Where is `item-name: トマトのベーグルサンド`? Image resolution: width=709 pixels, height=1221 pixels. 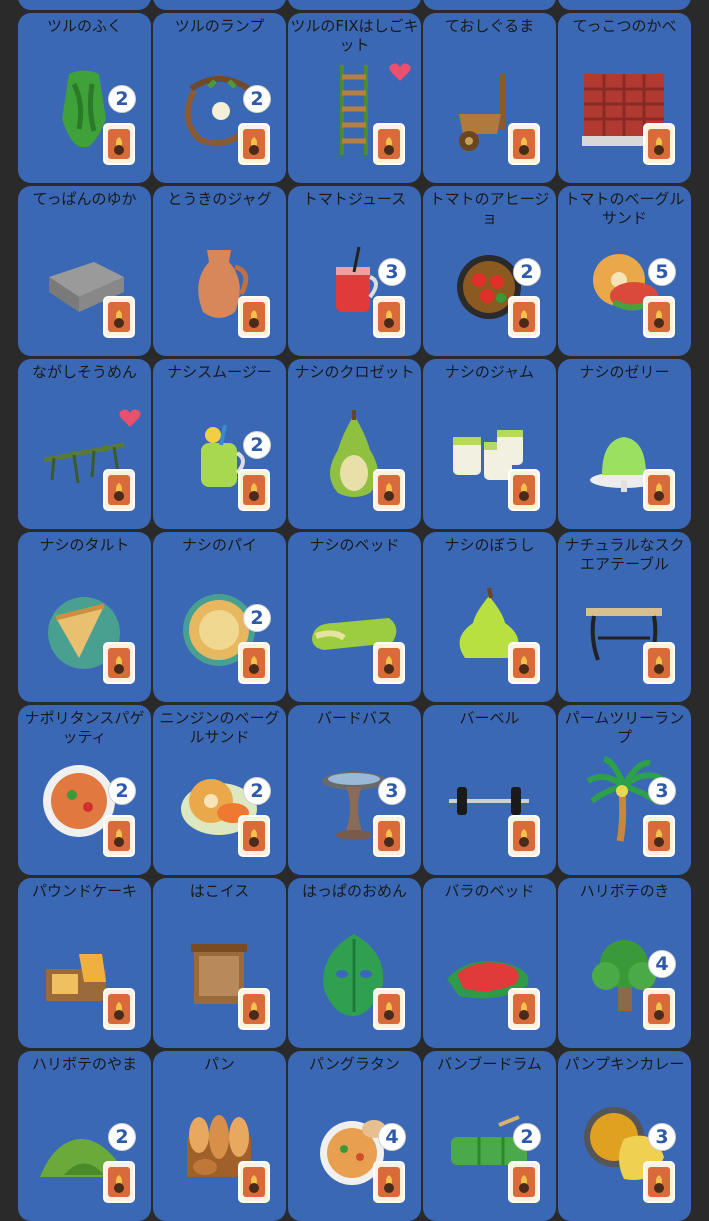 item-name: トマトのベーグルサンド is located at coordinates (624, 208).